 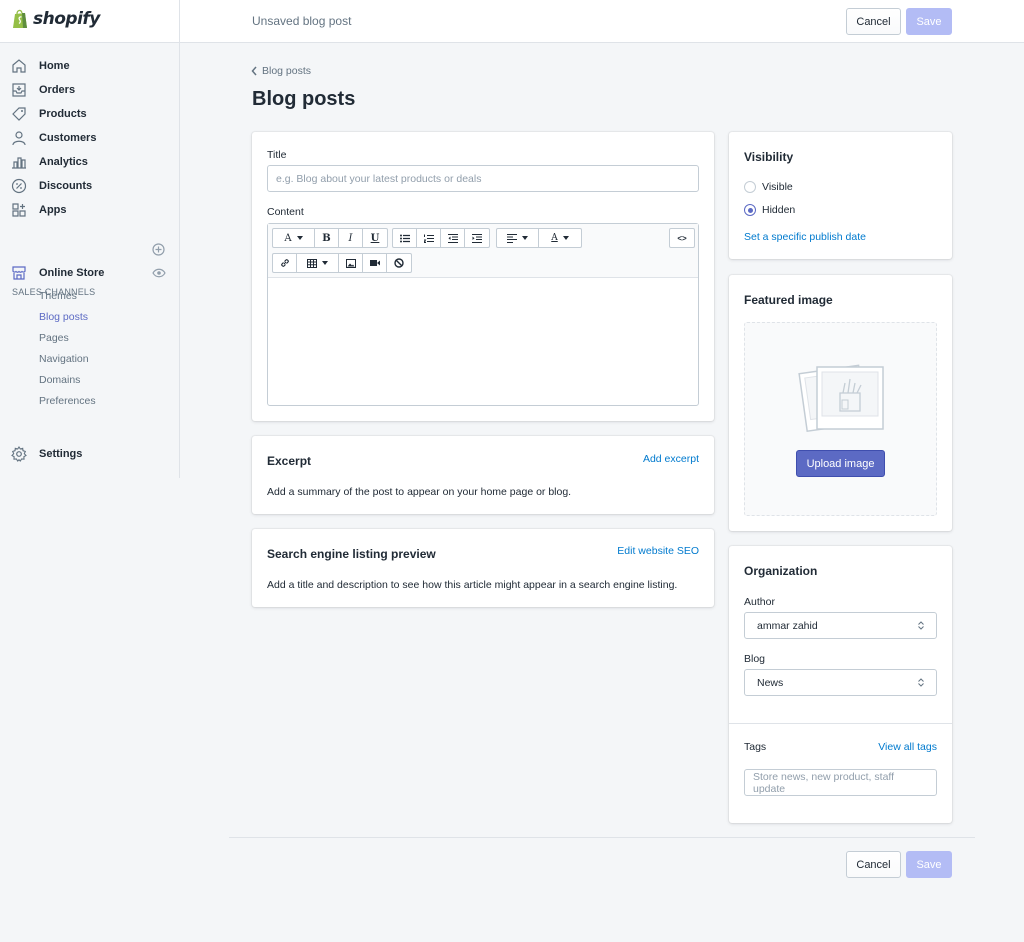 I want to click on underline-button: U, so click(x=375, y=238).